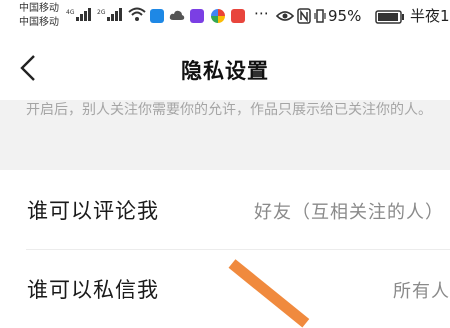  Describe the element at coordinates (39, 8) in the screenshot. I see `carrier-label: 中国移动` at that location.